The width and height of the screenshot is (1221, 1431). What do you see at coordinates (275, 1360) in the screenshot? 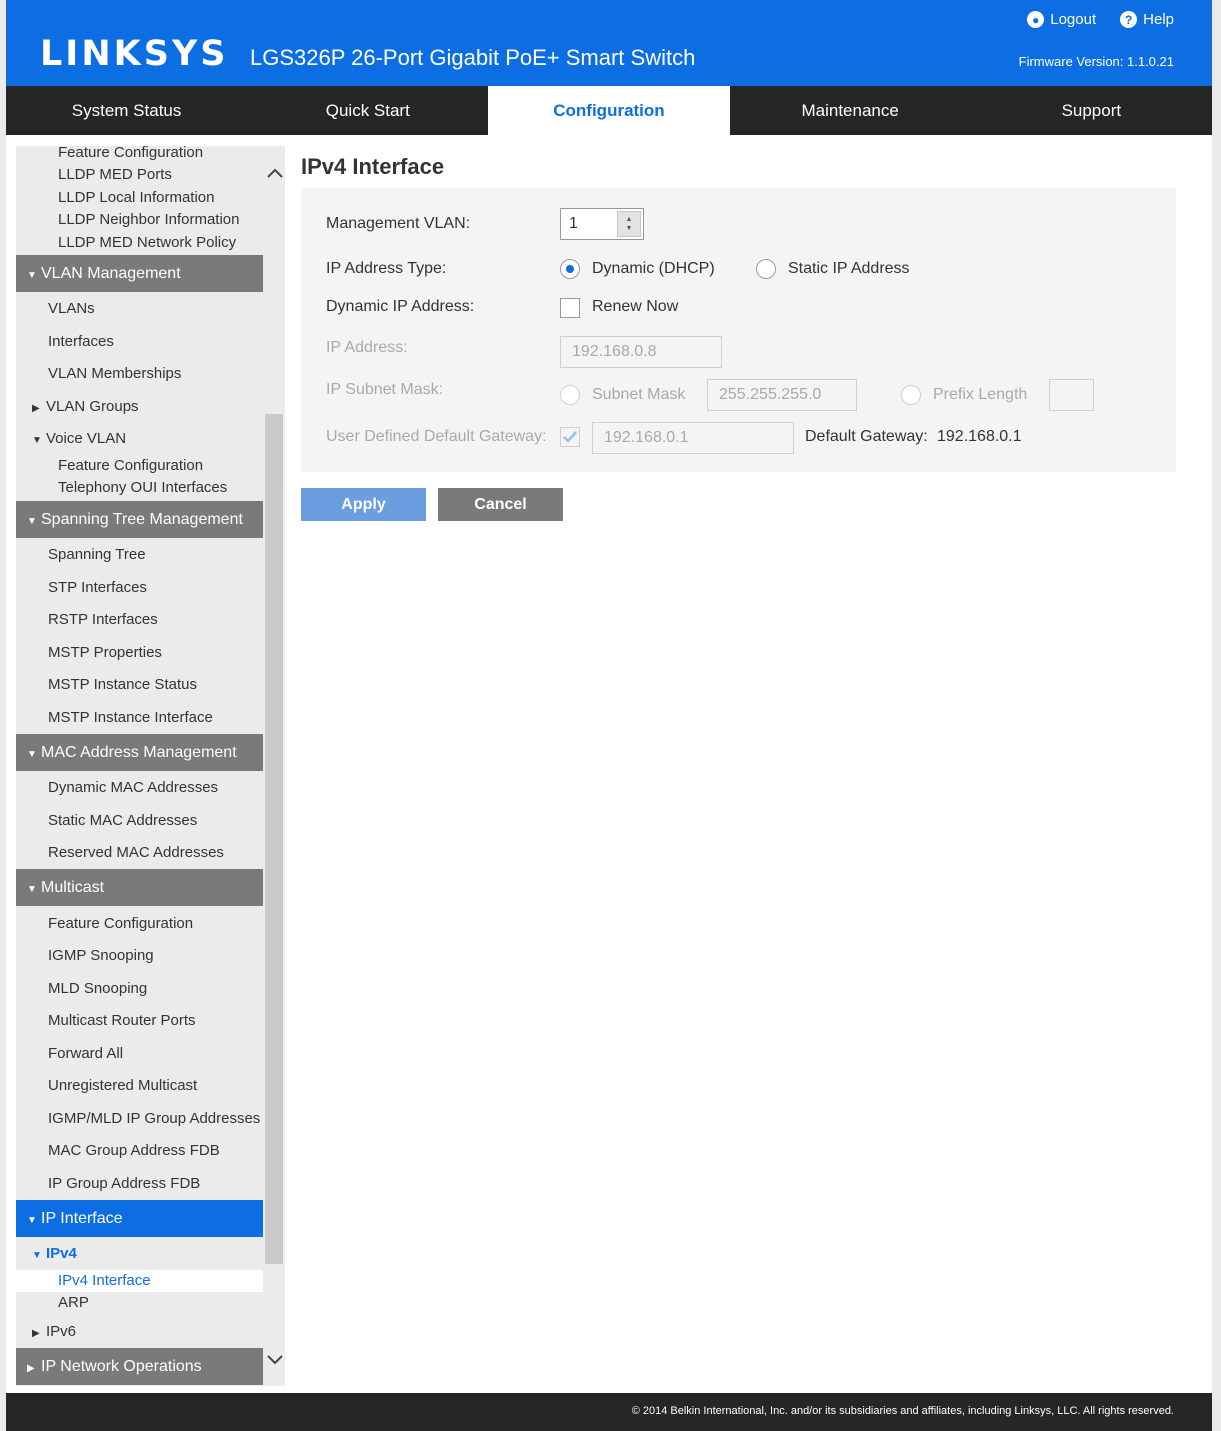
I see `scroll-down-icon` at bounding box center [275, 1360].